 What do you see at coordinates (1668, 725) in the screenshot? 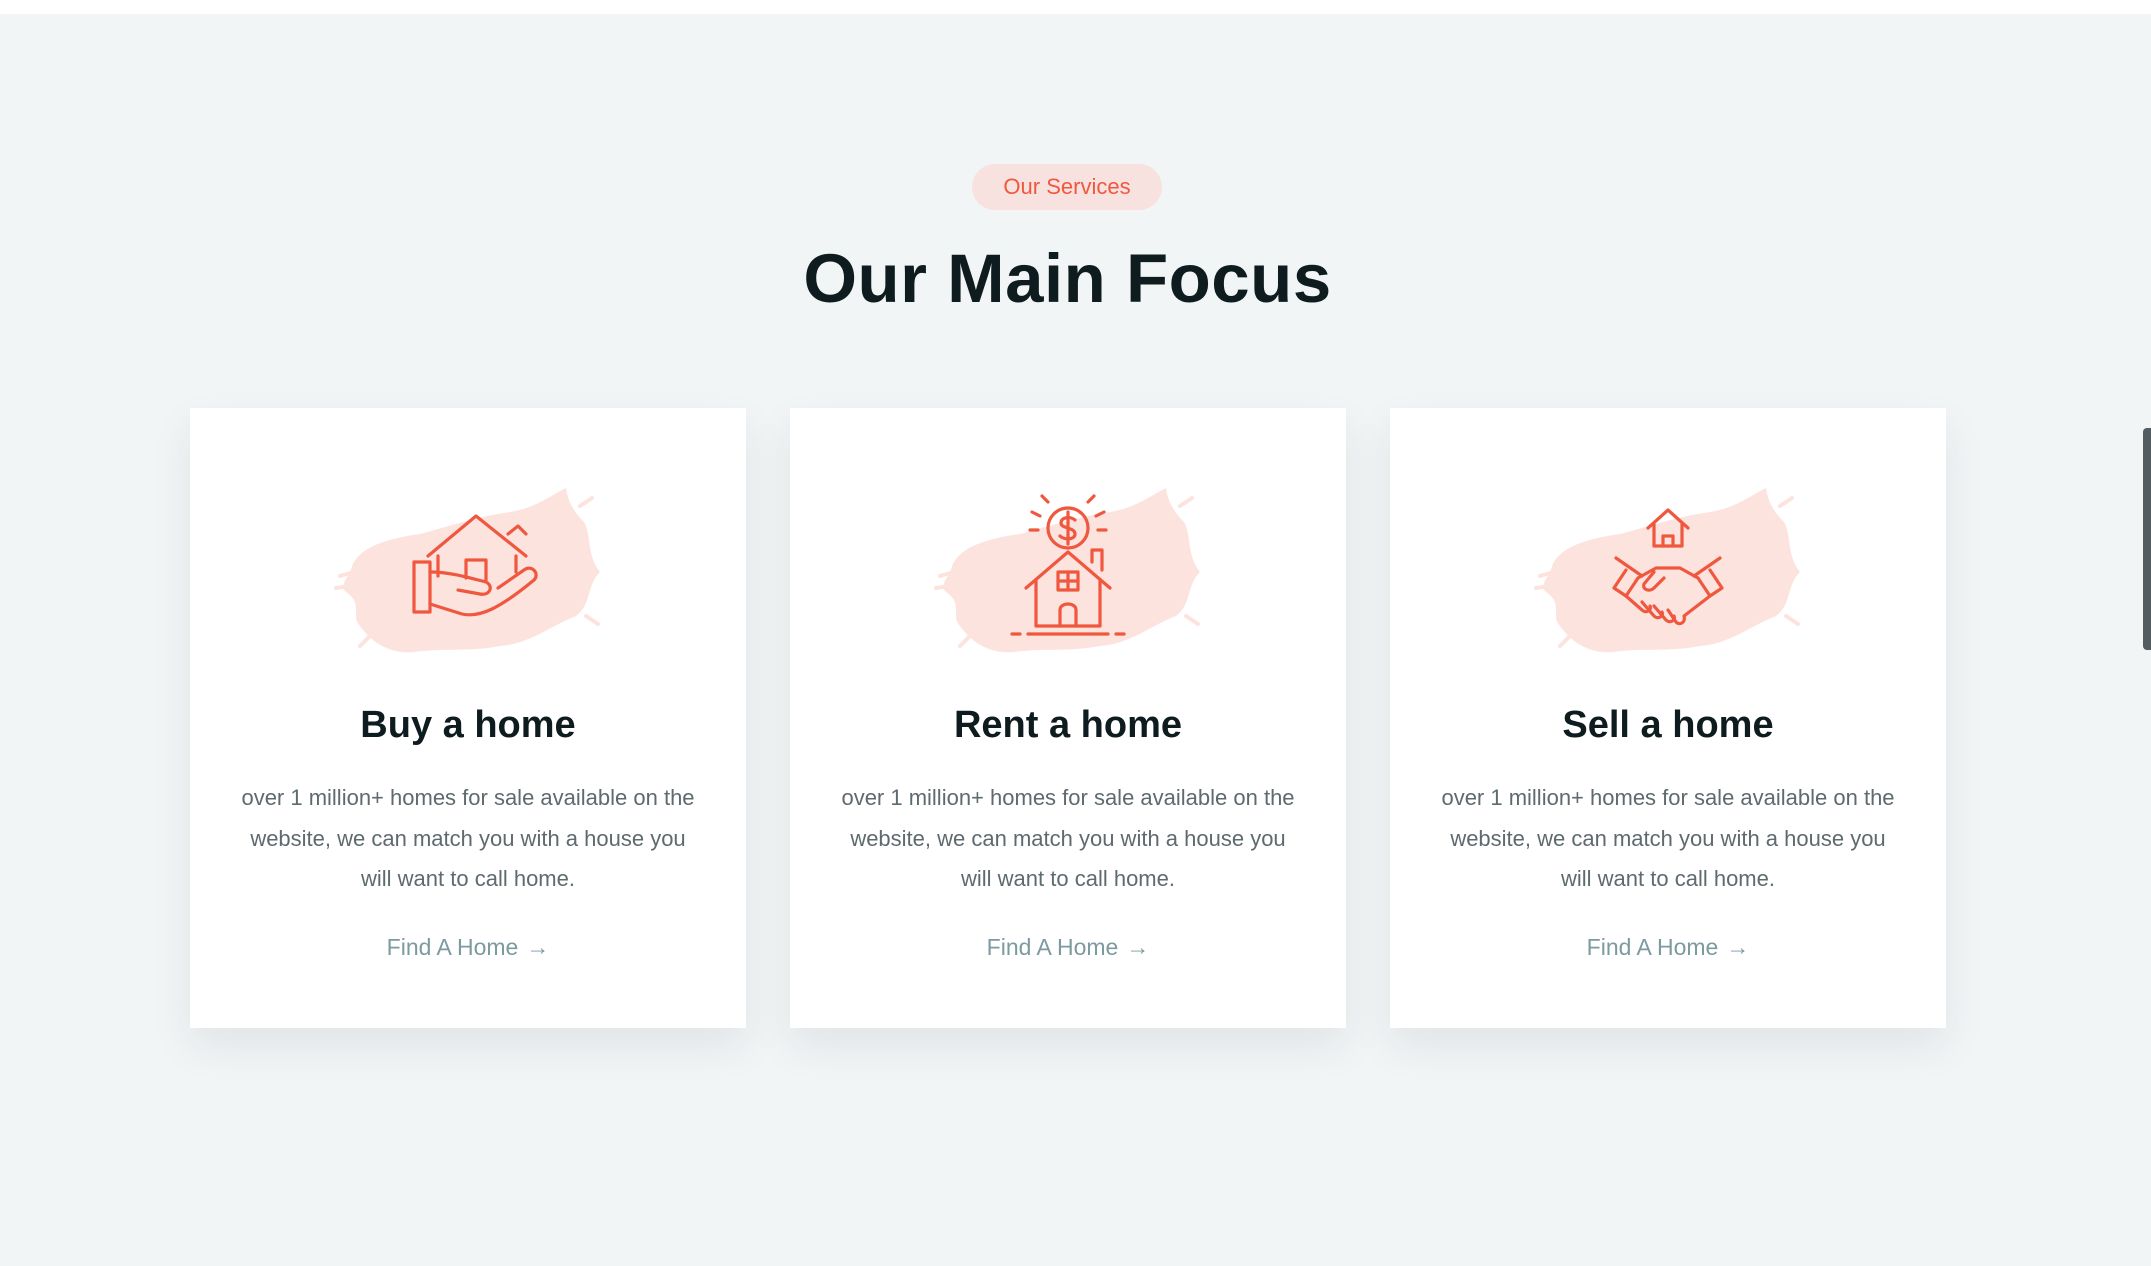
I see `card-title: Sell a home` at bounding box center [1668, 725].